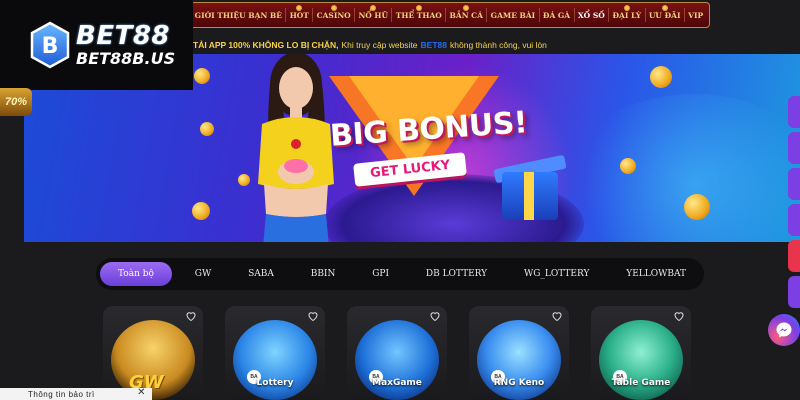  What do you see at coordinates (299, 15) in the screenshot?
I see `nav-item-label: HOT` at bounding box center [299, 15].